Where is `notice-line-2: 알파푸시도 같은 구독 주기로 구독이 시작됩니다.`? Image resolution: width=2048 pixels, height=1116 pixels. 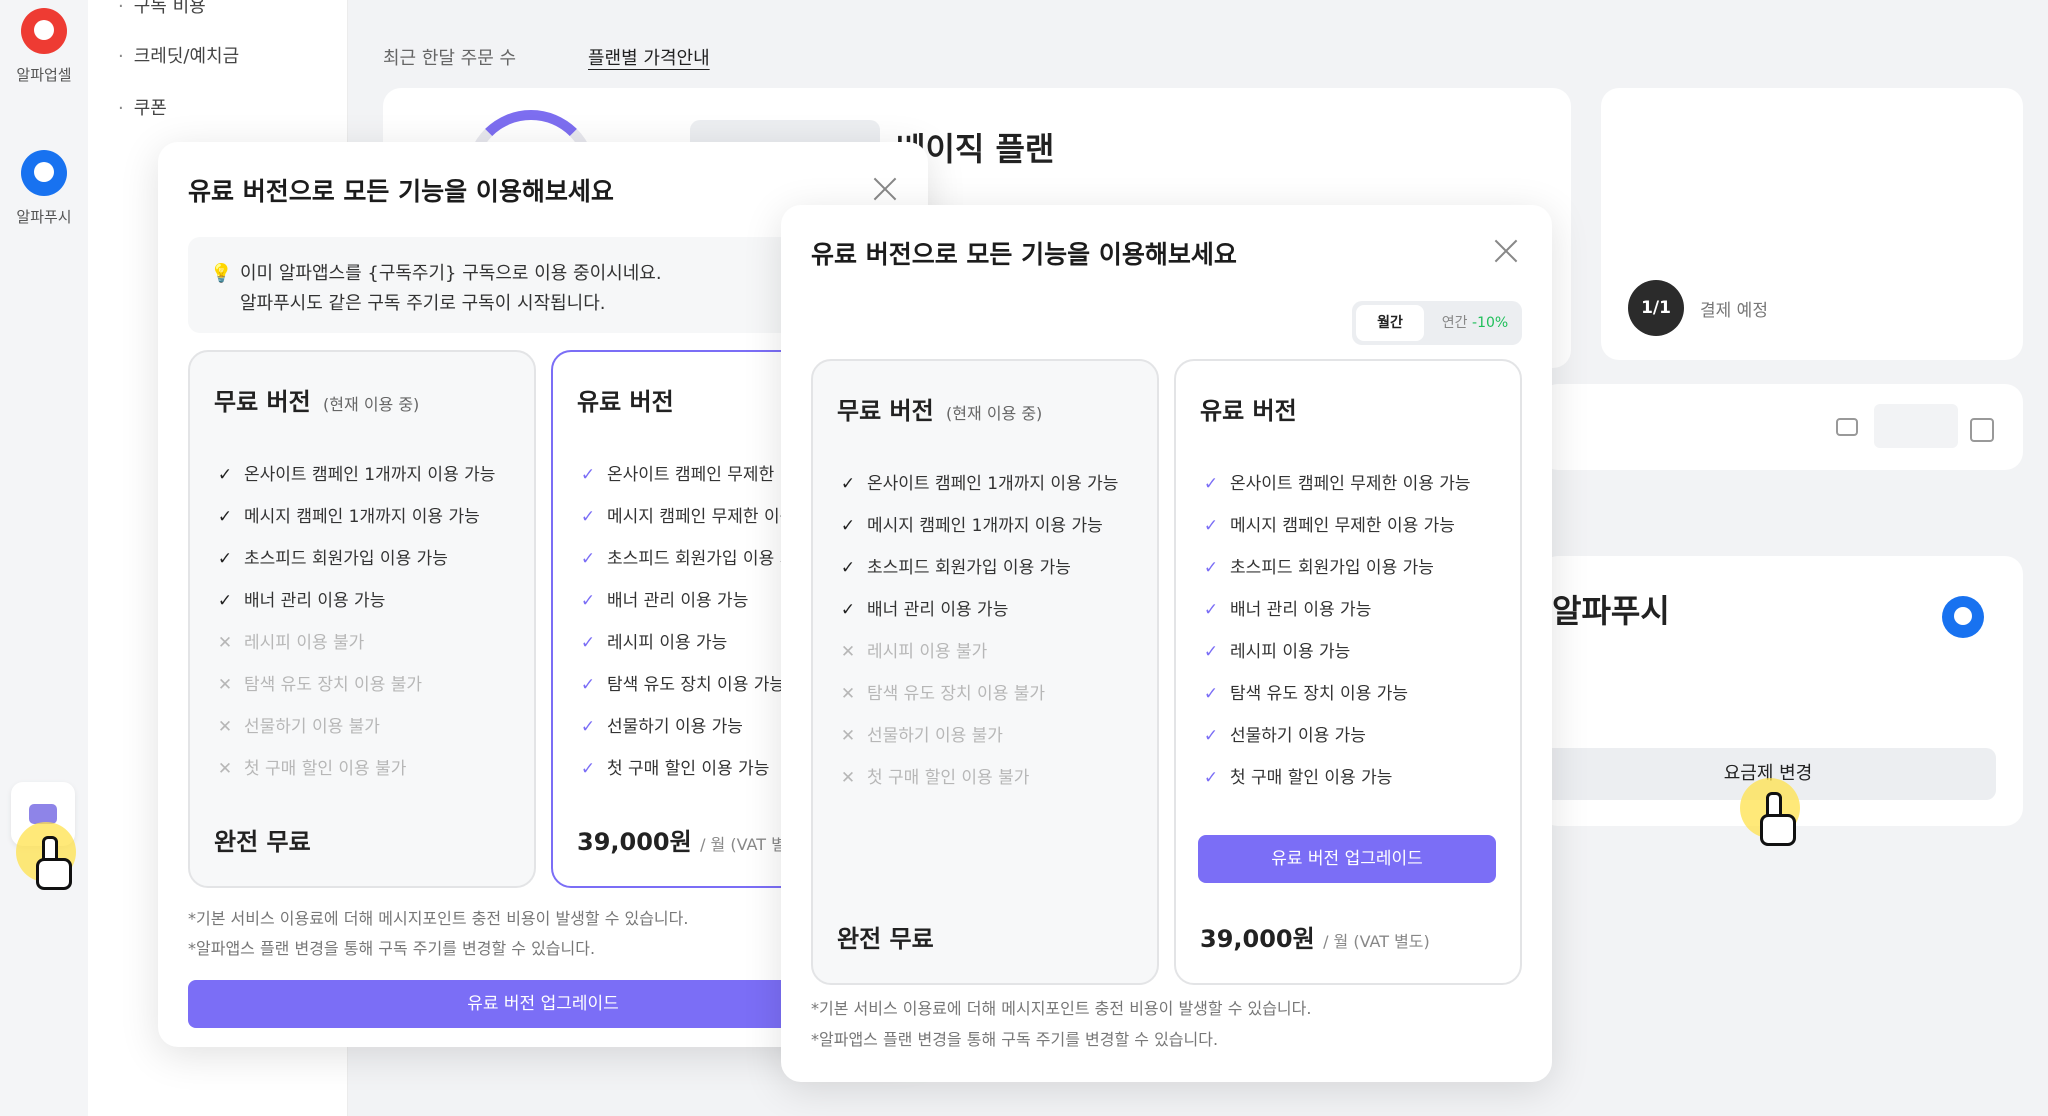 notice-line-2: 알파푸시도 같은 구독 주기로 구독이 시작됩니다. is located at coordinates (423, 303).